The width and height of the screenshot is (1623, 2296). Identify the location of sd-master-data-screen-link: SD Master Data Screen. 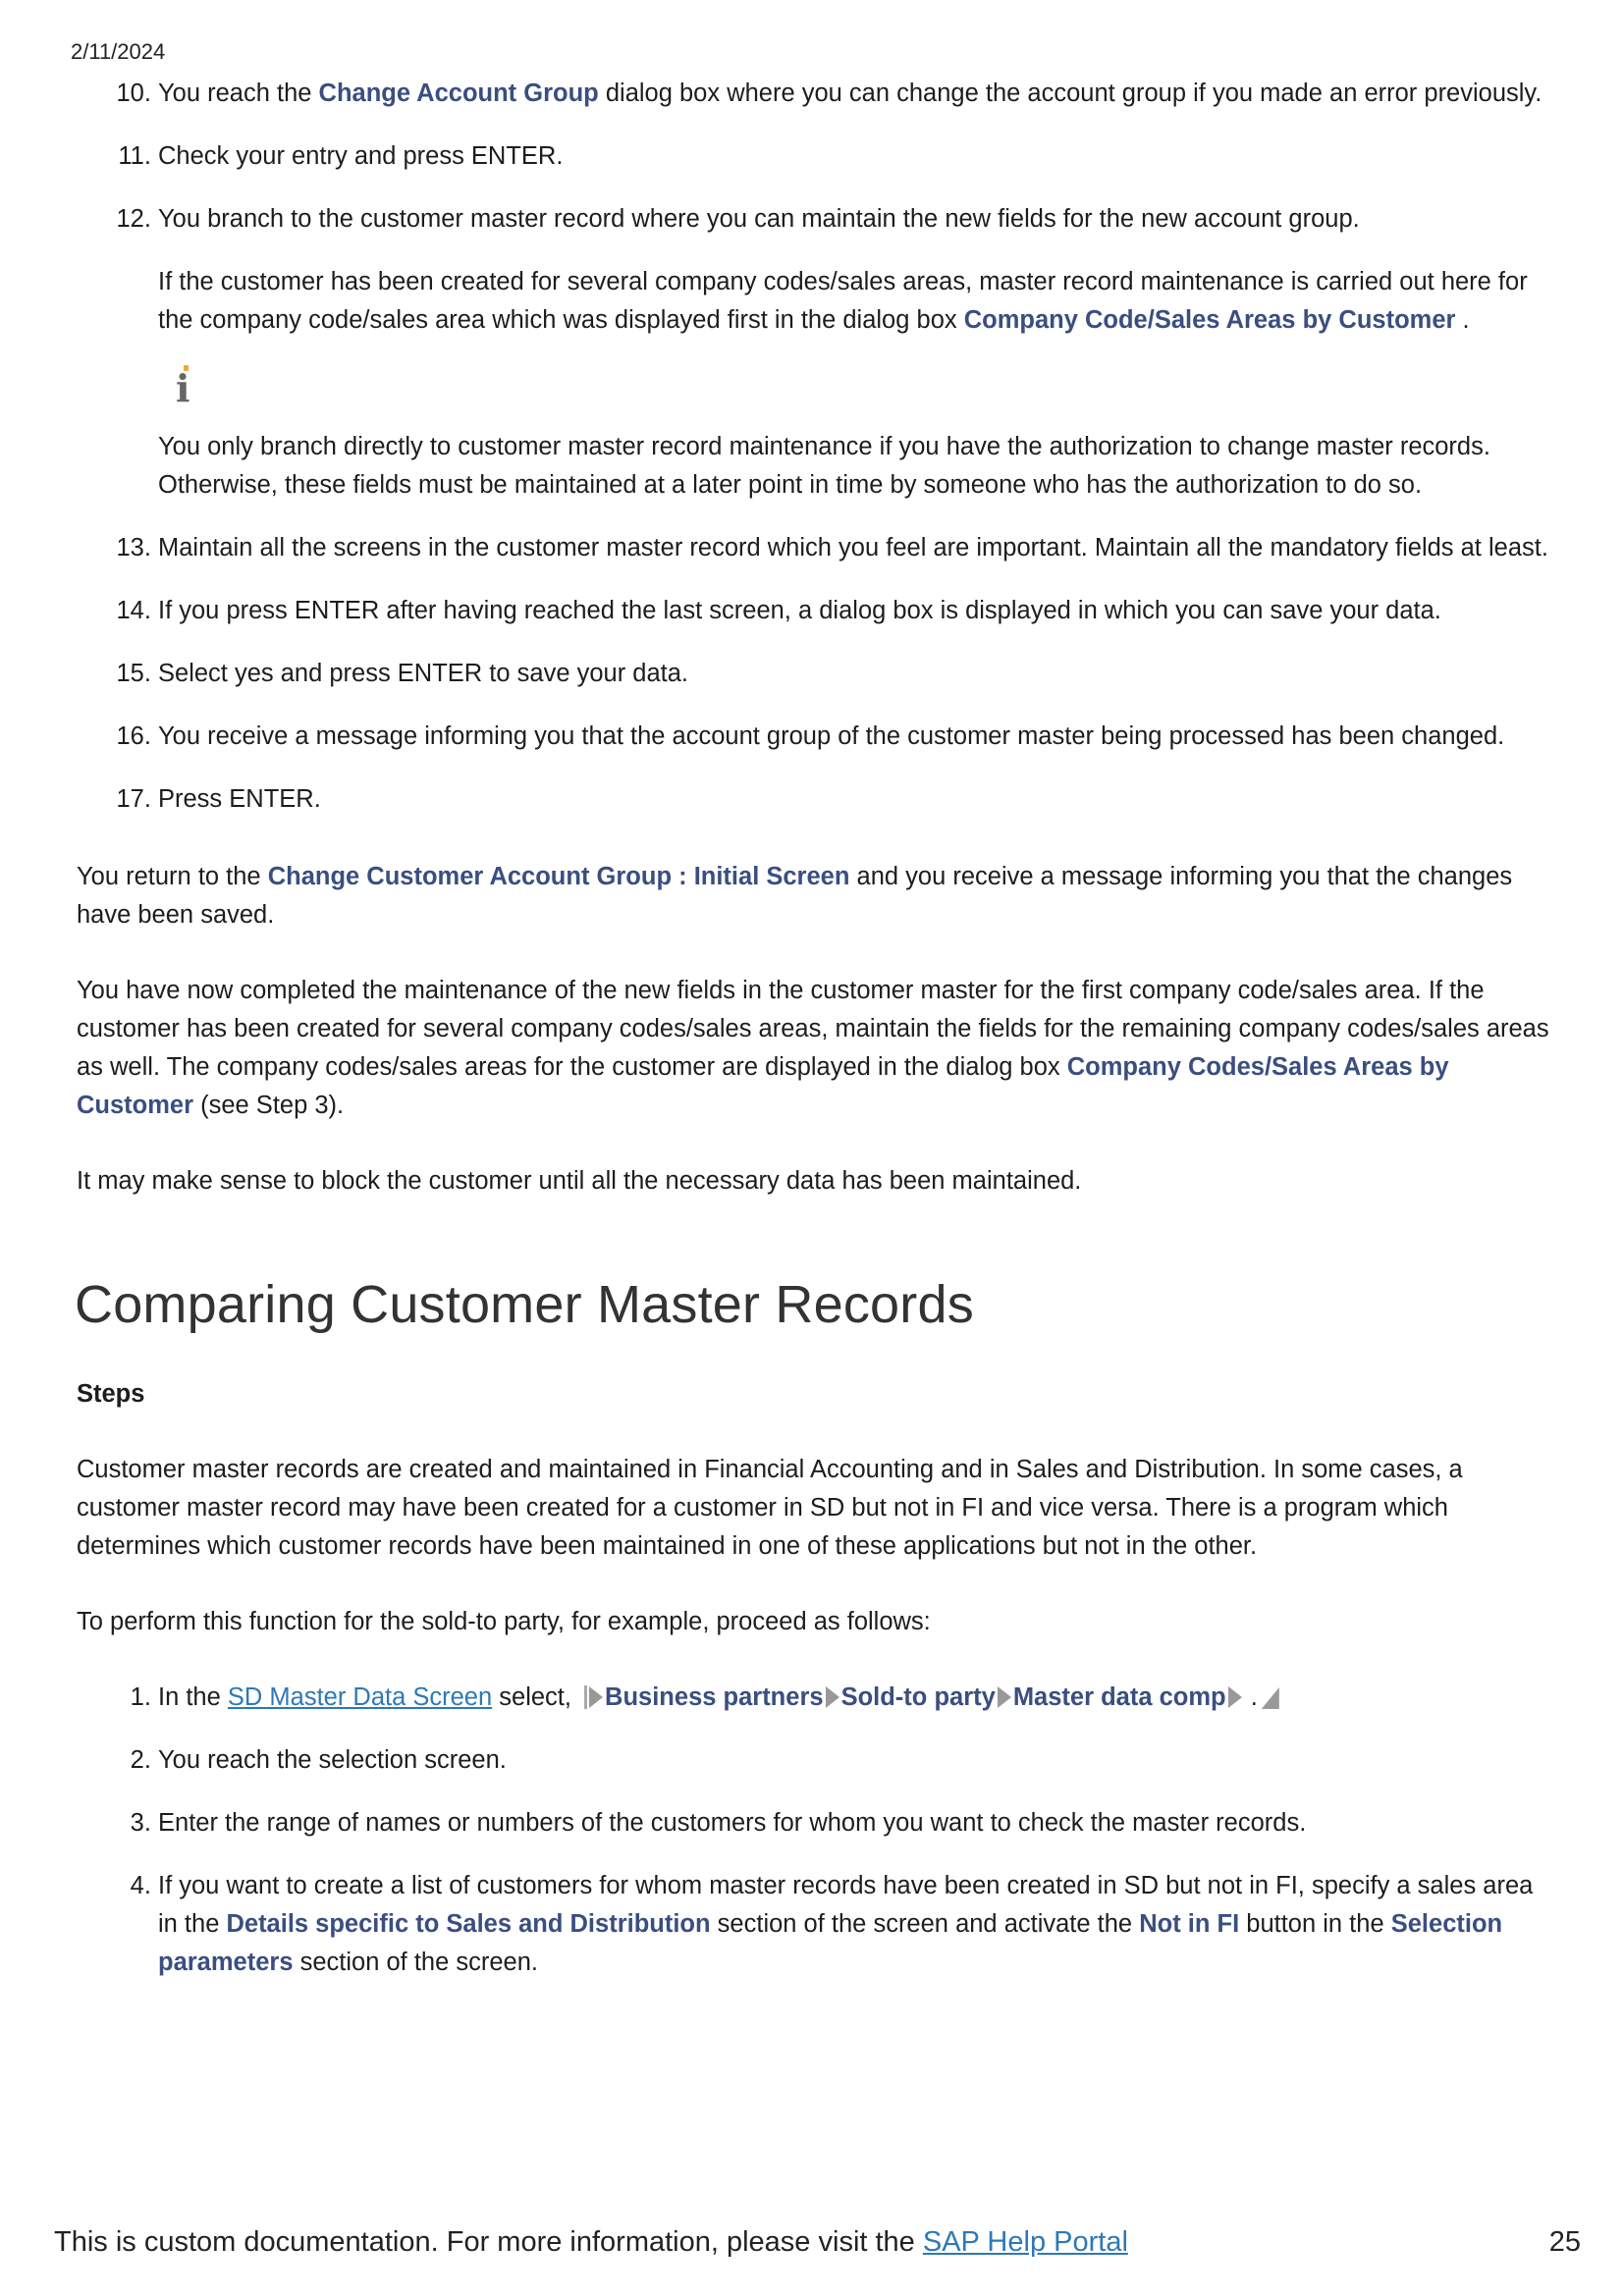
(360, 1697).